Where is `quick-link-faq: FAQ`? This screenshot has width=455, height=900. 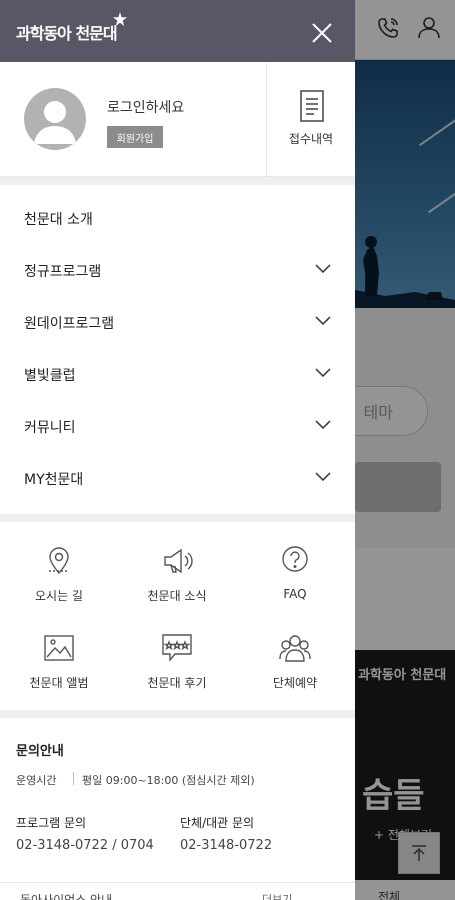
quick-link-faq: FAQ is located at coordinates (295, 588).